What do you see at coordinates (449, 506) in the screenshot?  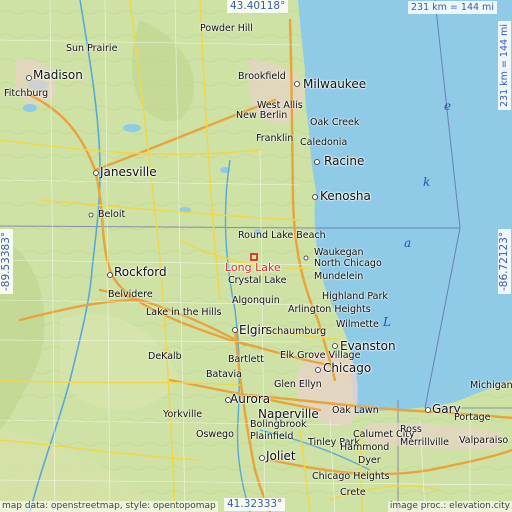 I see `attribution-right: image proc.: elevation.city` at bounding box center [449, 506].